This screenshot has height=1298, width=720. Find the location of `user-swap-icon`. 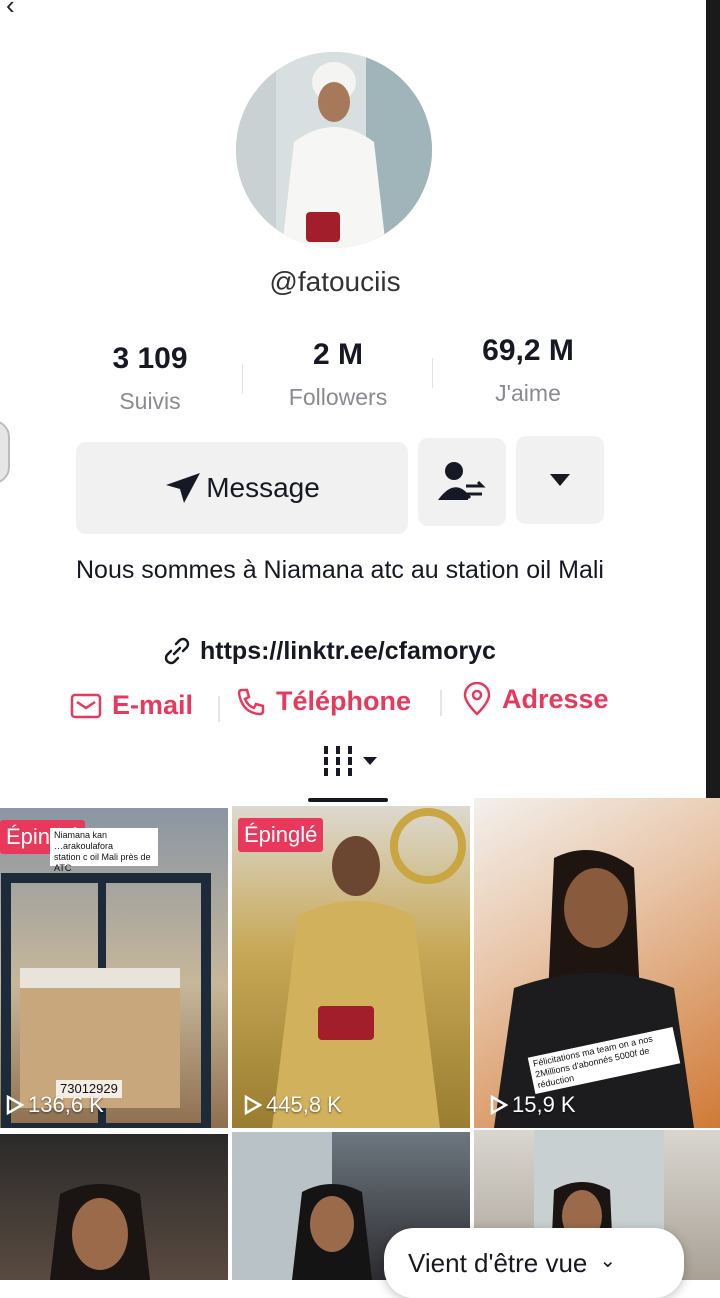

user-swap-icon is located at coordinates (462, 481).